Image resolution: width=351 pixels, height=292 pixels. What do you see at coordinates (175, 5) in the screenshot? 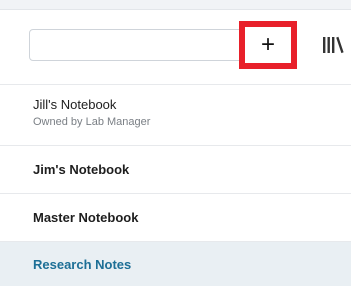
I see `top-strip` at bounding box center [175, 5].